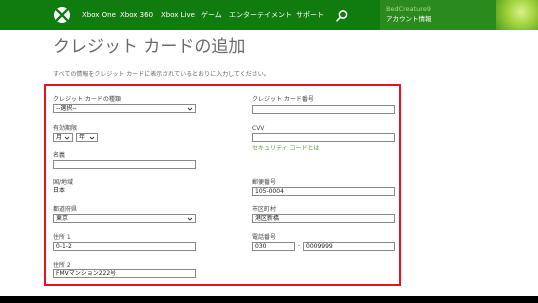 The width and height of the screenshot is (538, 303). What do you see at coordinates (62, 15) in the screenshot?
I see `xbox-logo-icon` at bounding box center [62, 15].